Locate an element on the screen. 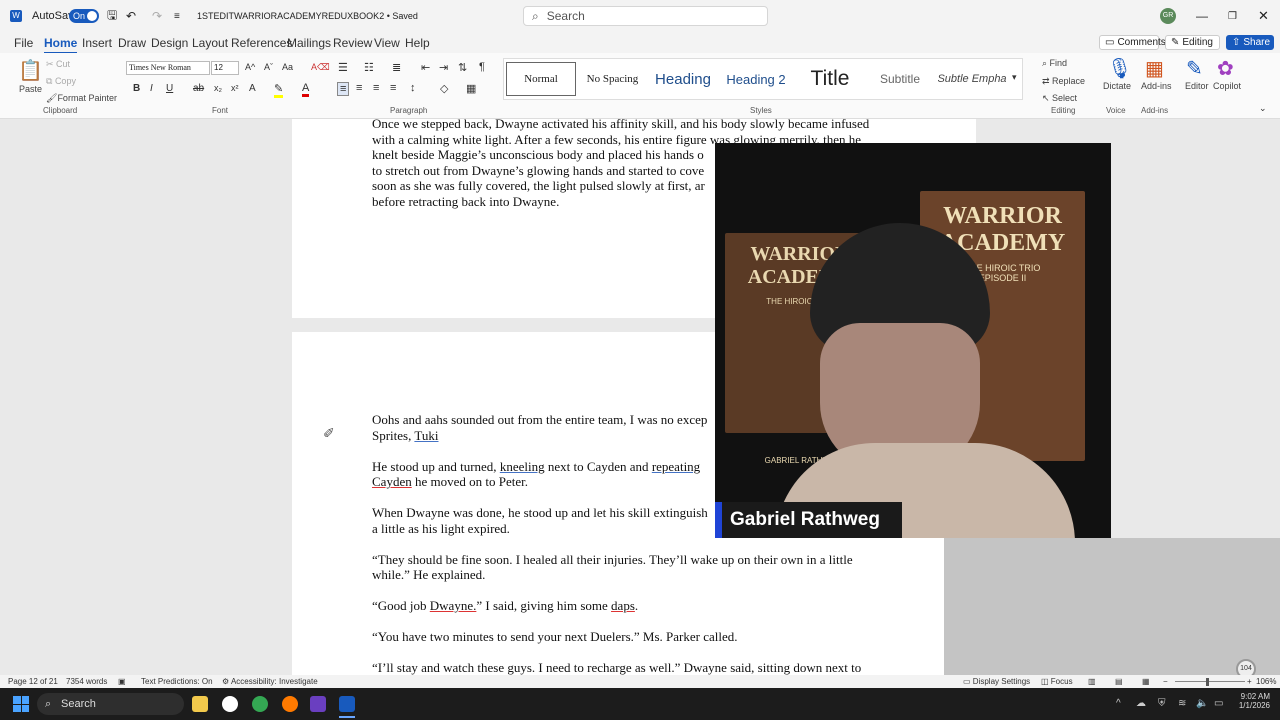 This screenshot has width=1280, height=720. copilot-button: Copilot is located at coordinates (1227, 86).